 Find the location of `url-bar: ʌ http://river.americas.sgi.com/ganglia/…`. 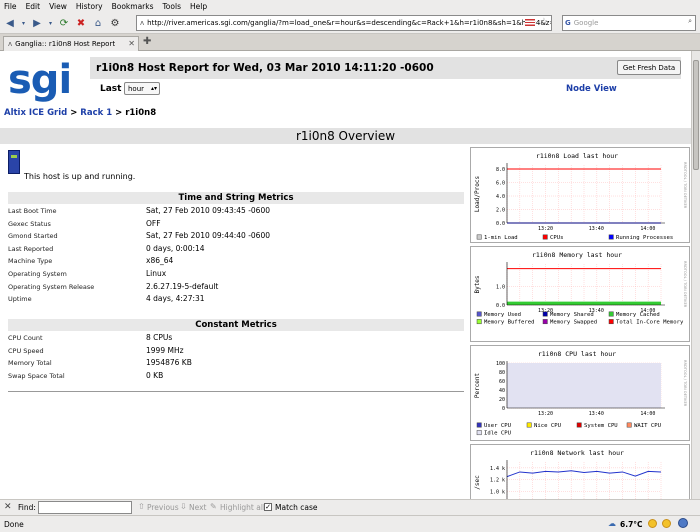

url-bar: ʌ http://river.americas.sgi.com/ganglia/… is located at coordinates (344, 23).